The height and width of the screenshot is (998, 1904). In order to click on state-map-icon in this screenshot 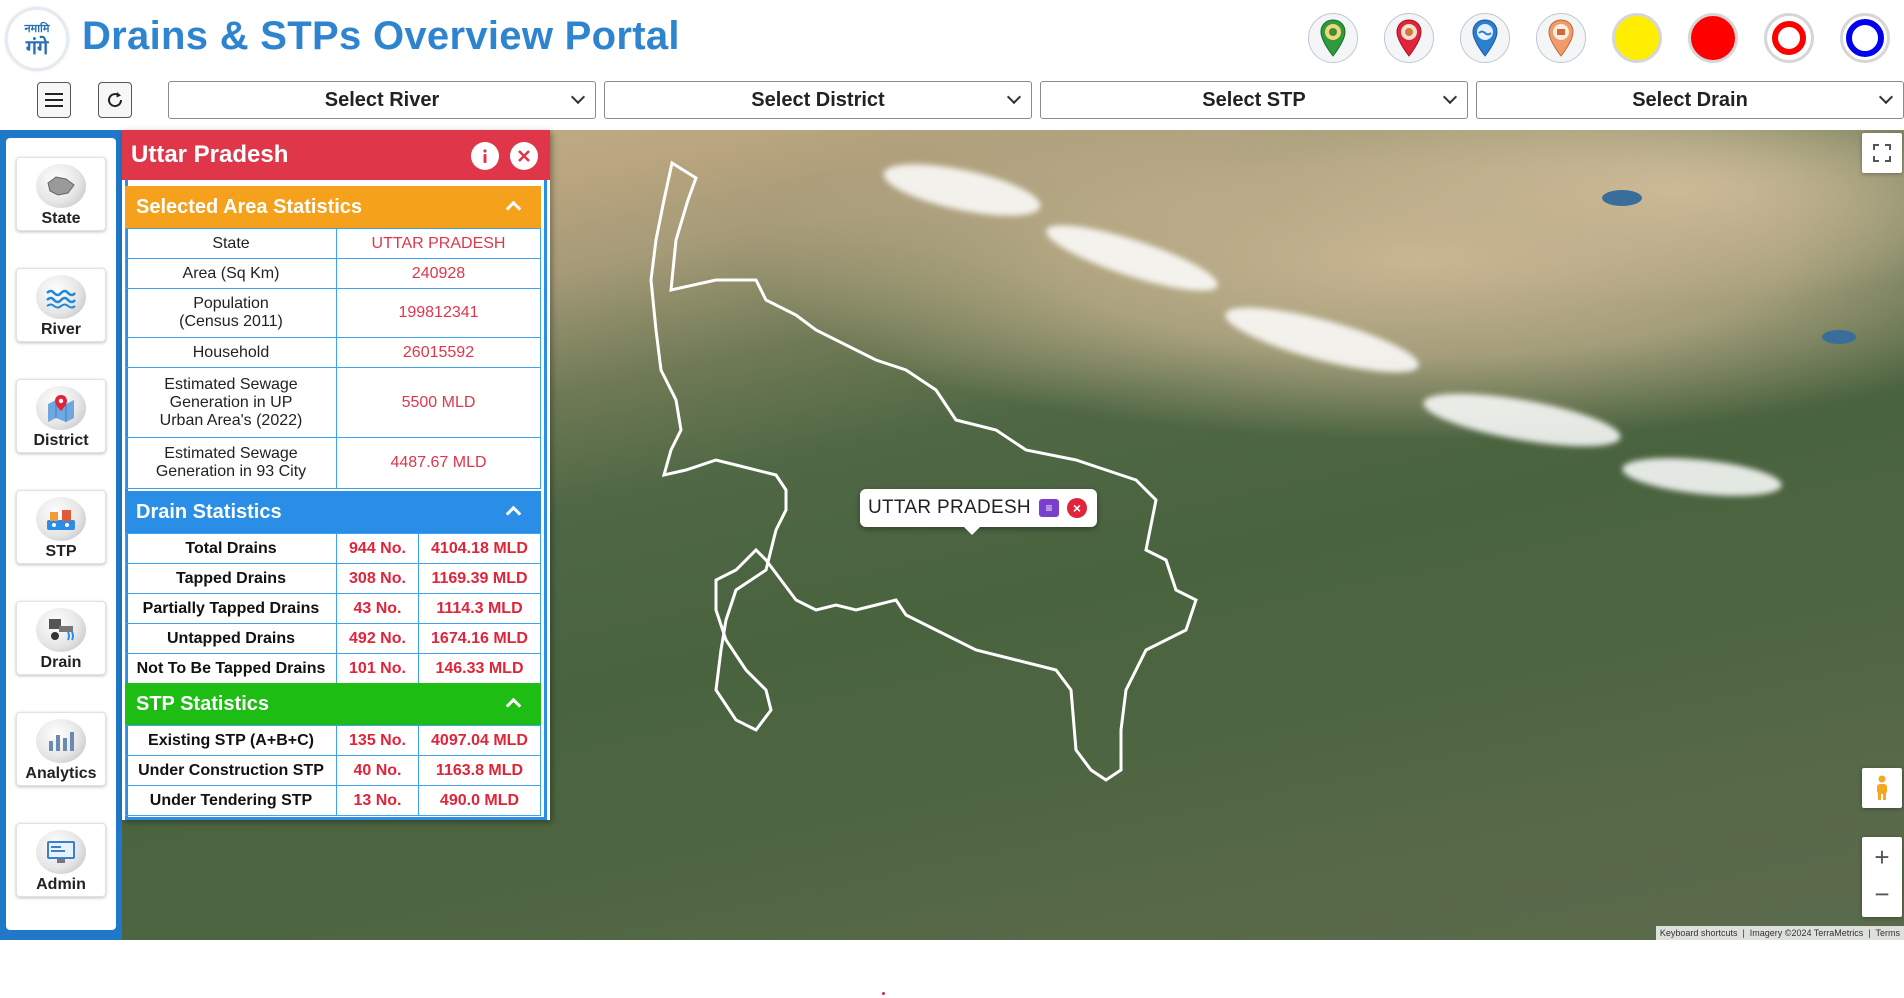, I will do `click(61, 186)`.